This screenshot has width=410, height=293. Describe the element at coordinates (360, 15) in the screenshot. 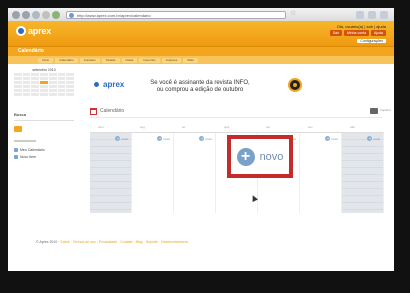

I see `page-menu-icon` at that location.